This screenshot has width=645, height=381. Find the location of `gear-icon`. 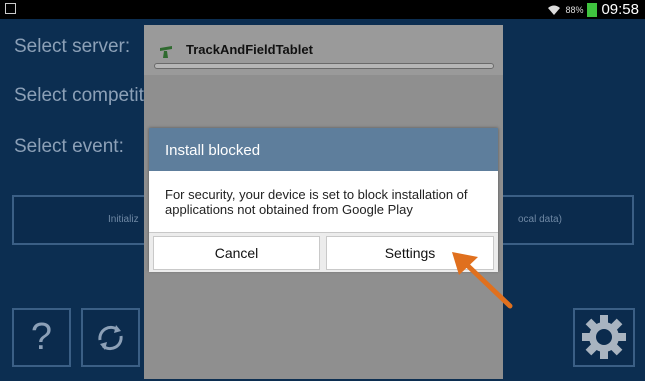

gear-icon is located at coordinates (604, 337).